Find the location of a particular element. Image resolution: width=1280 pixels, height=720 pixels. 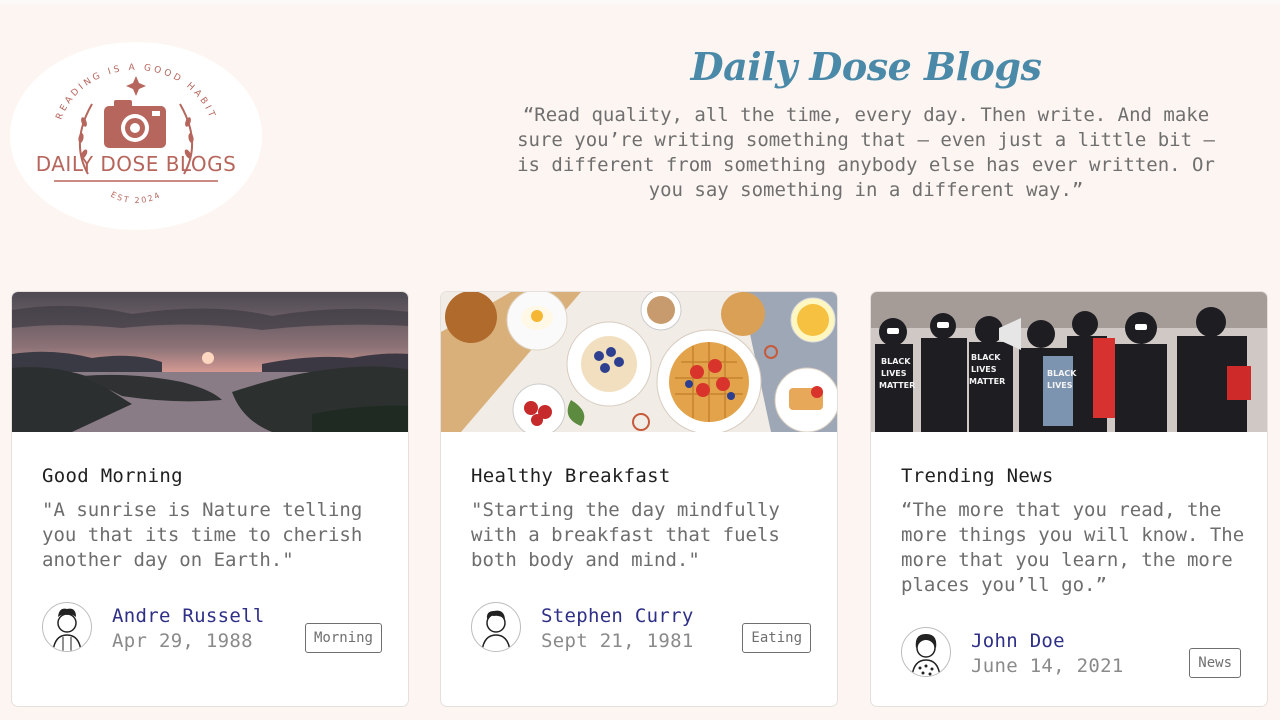

category-tag: News is located at coordinates (1215, 663).